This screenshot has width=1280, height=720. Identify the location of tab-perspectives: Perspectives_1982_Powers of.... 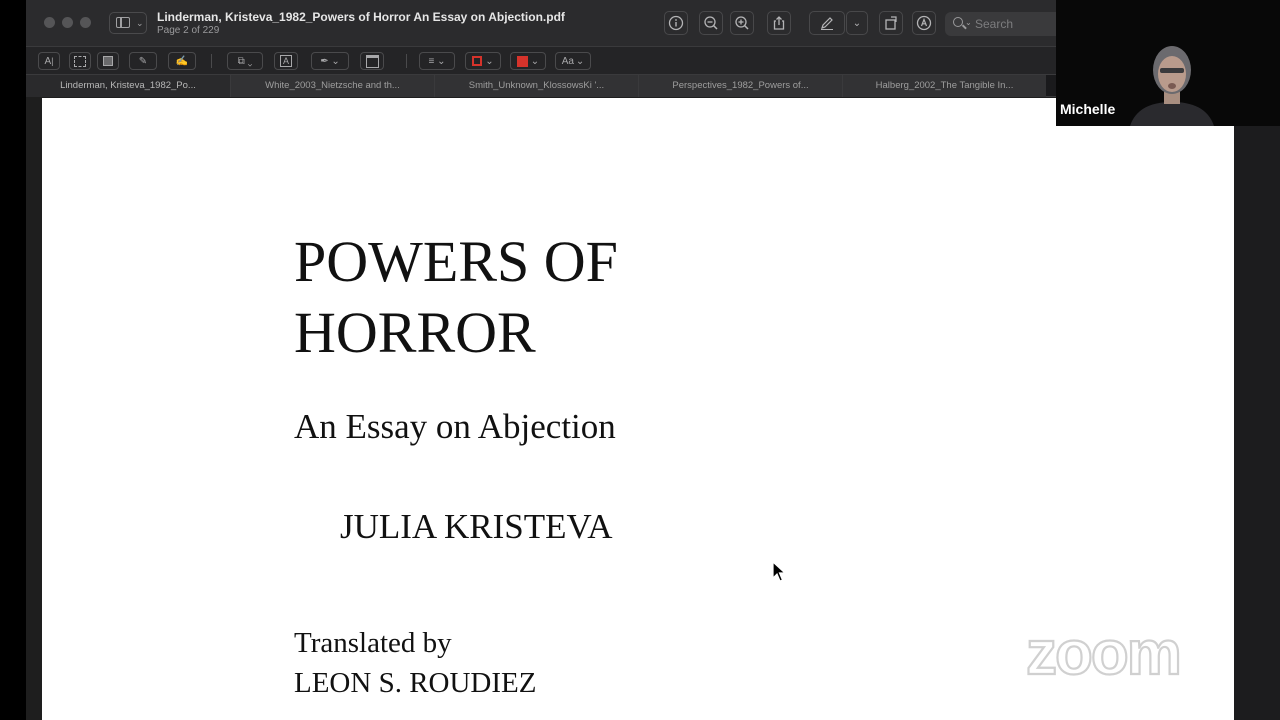
(740, 86).